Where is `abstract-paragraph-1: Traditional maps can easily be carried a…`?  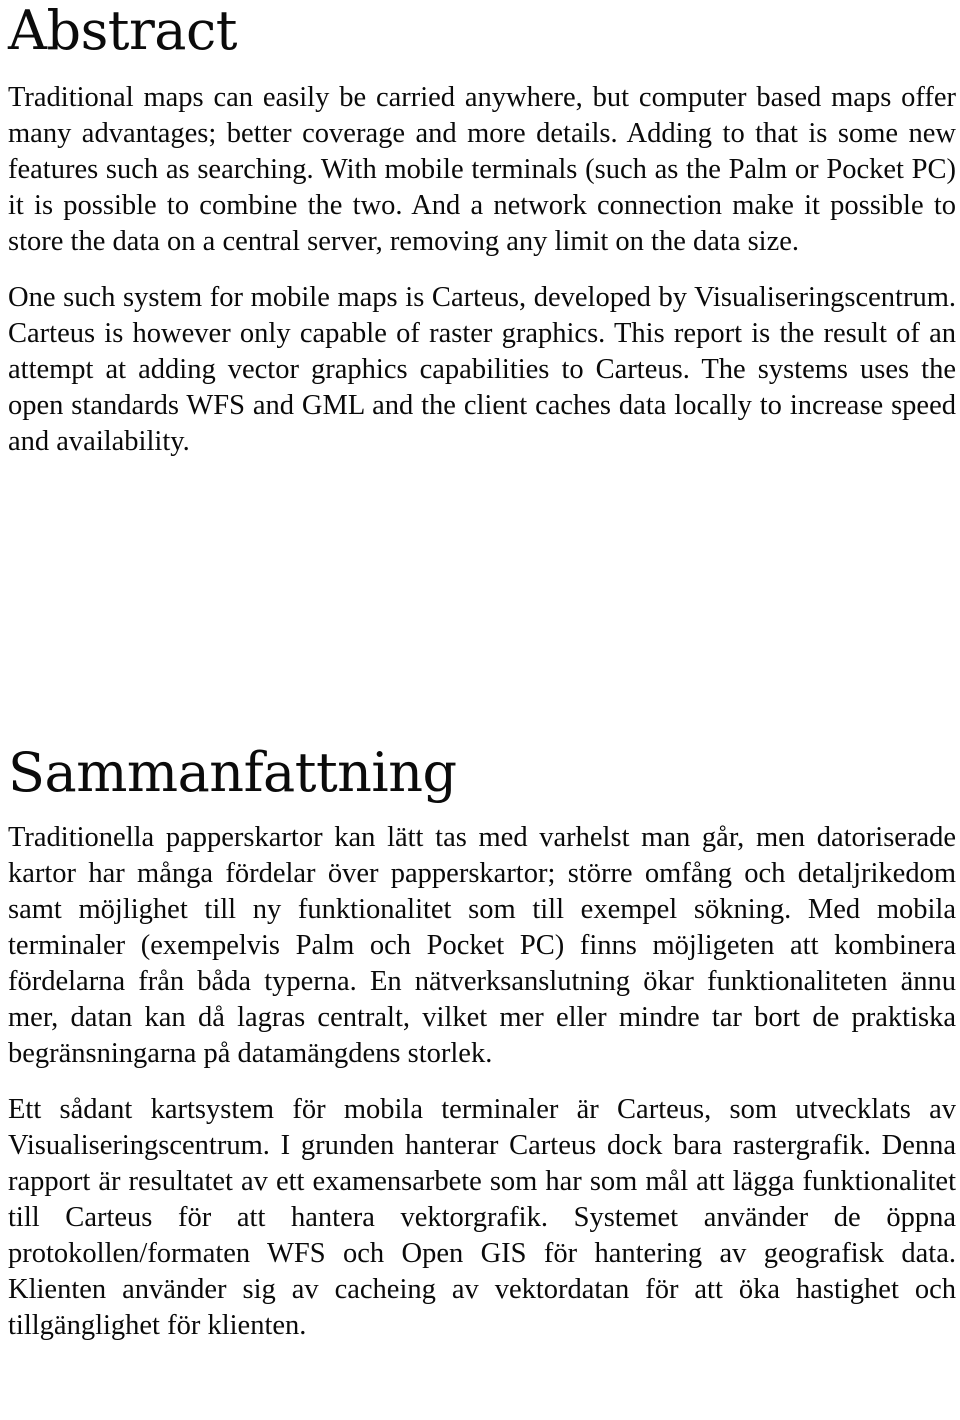
abstract-paragraph-1: Traditional maps can easily be carried a… is located at coordinates (482, 169).